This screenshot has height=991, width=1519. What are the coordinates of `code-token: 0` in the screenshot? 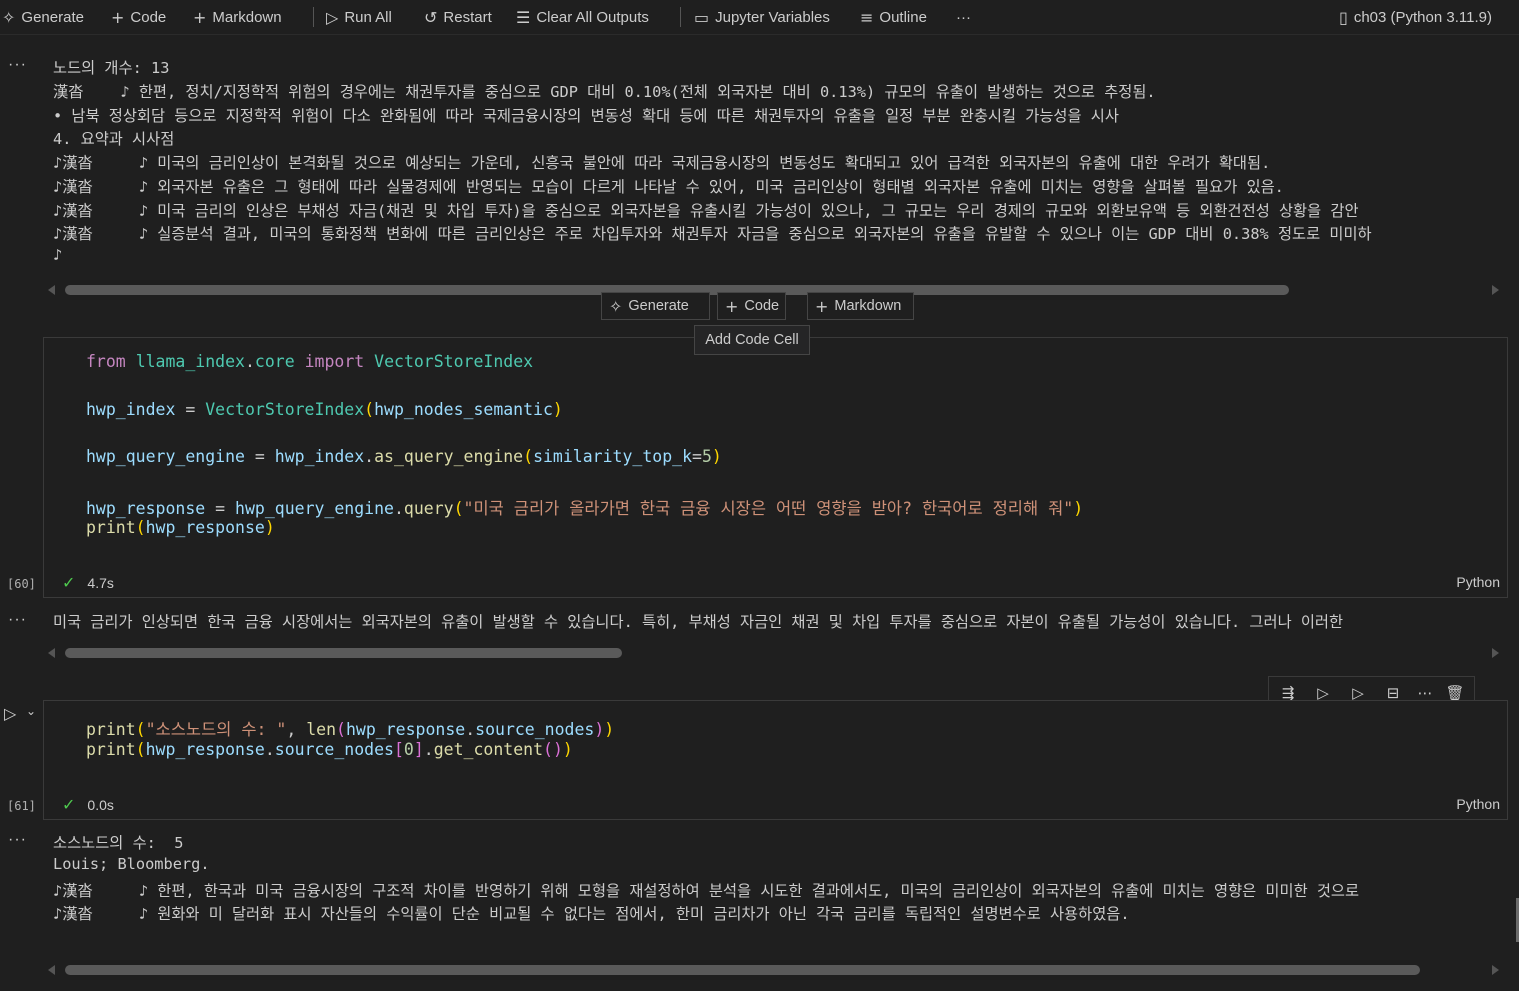 It's located at (408, 749).